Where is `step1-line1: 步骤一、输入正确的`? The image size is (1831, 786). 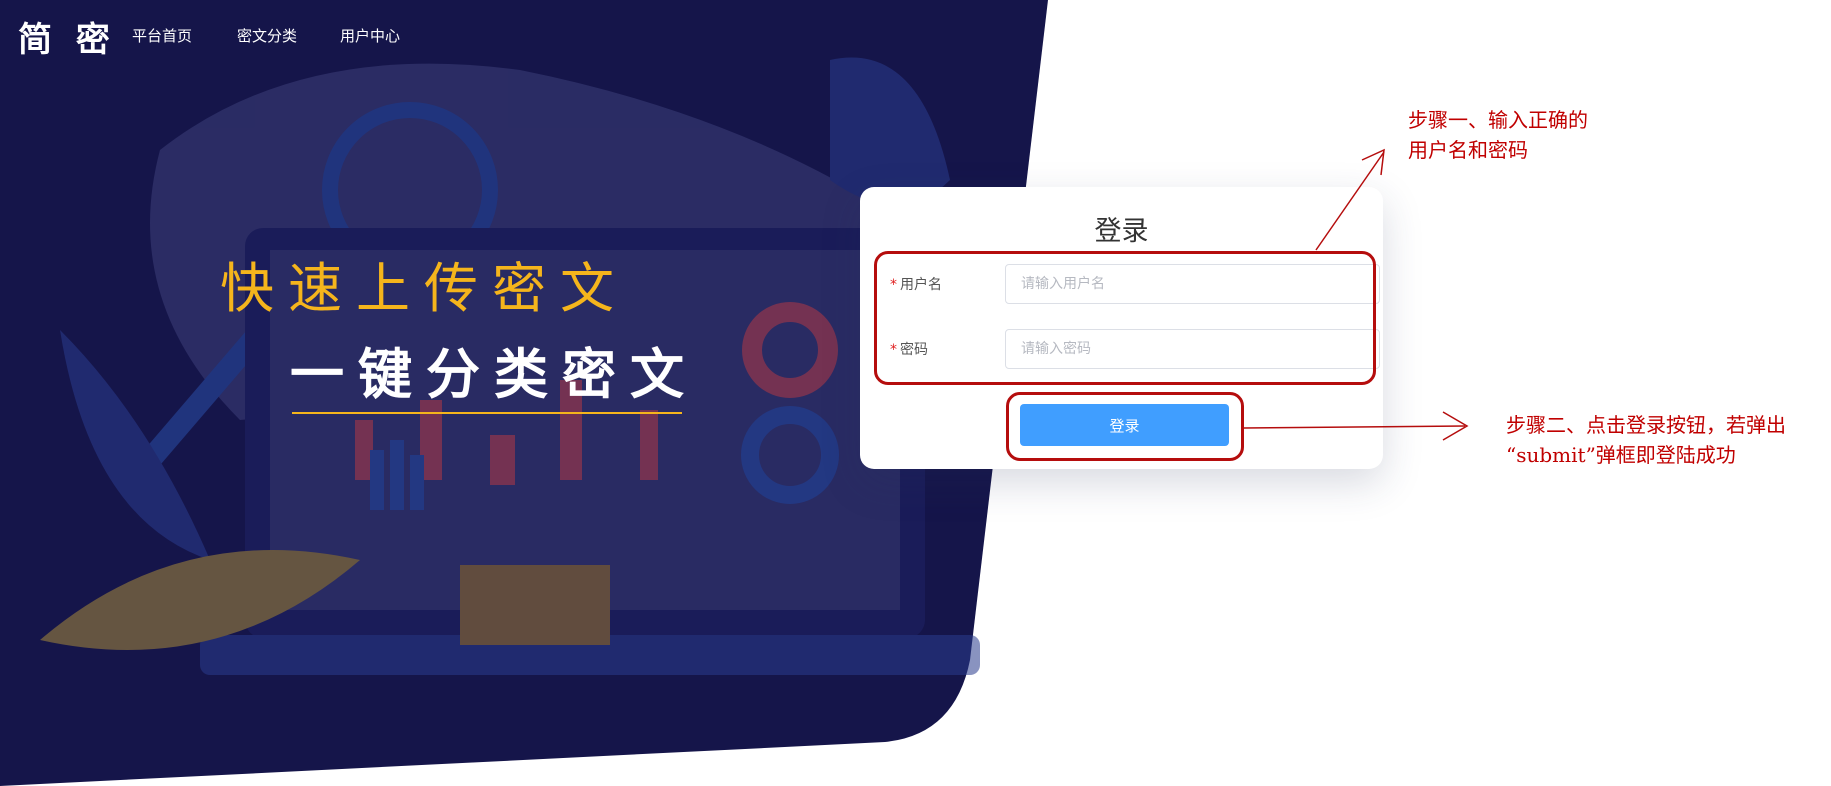 step1-line1: 步骤一、输入正确的 is located at coordinates (1498, 120).